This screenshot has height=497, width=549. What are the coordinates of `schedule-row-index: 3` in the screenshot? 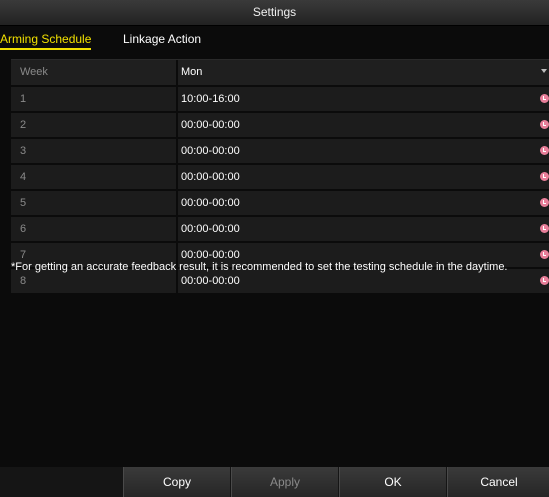 It's located at (23, 151).